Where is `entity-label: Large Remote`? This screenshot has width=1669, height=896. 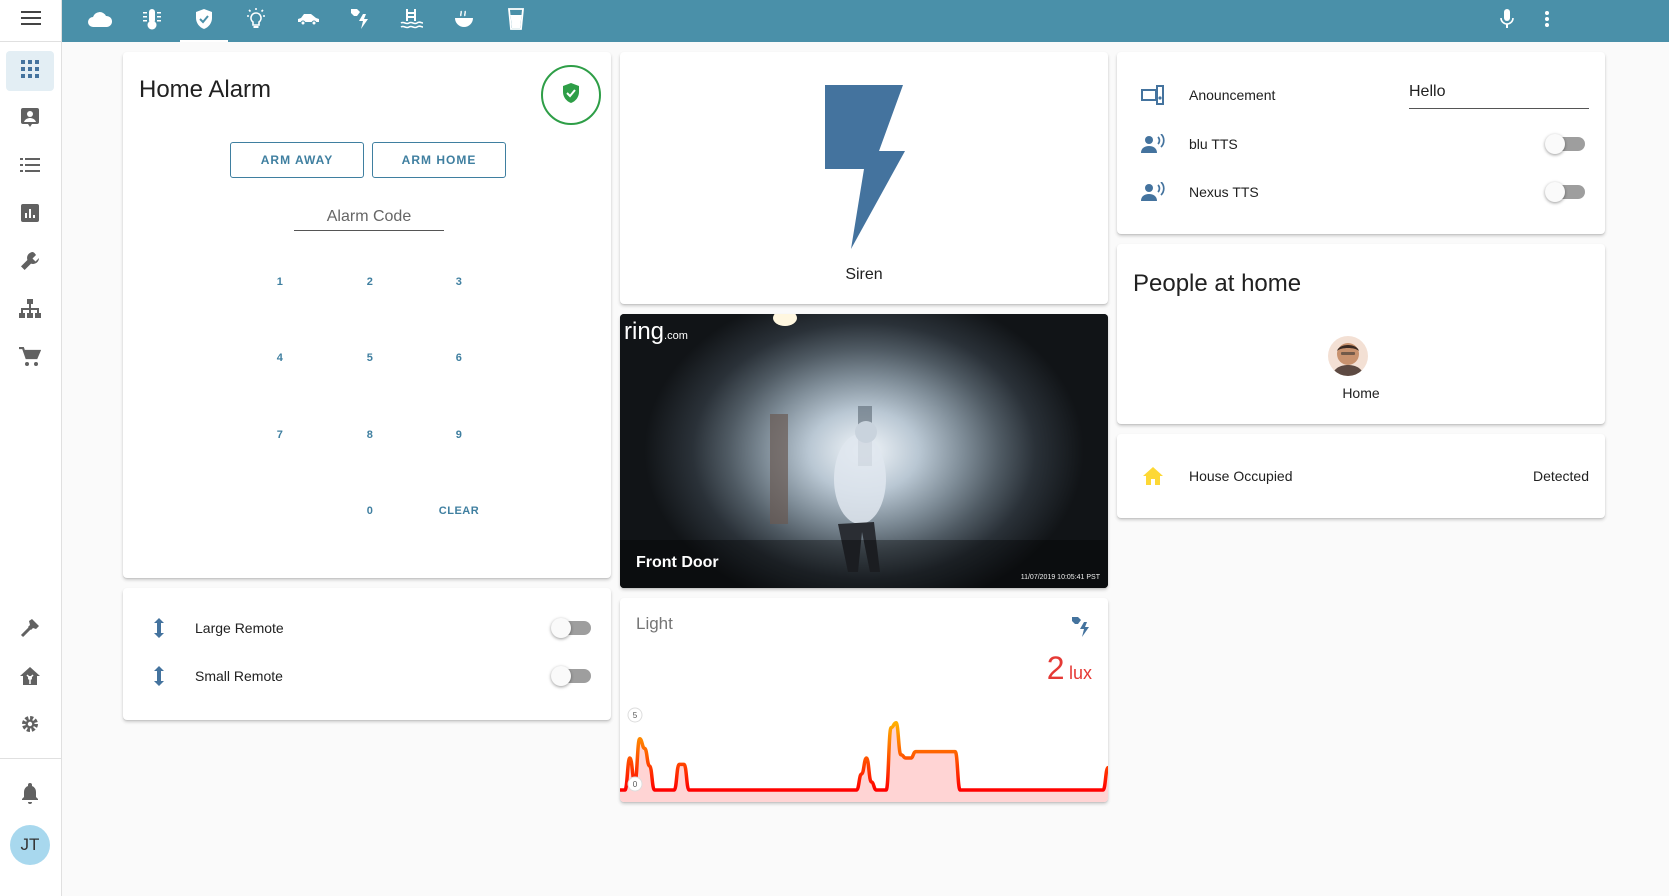 entity-label: Large Remote is located at coordinates (239, 628).